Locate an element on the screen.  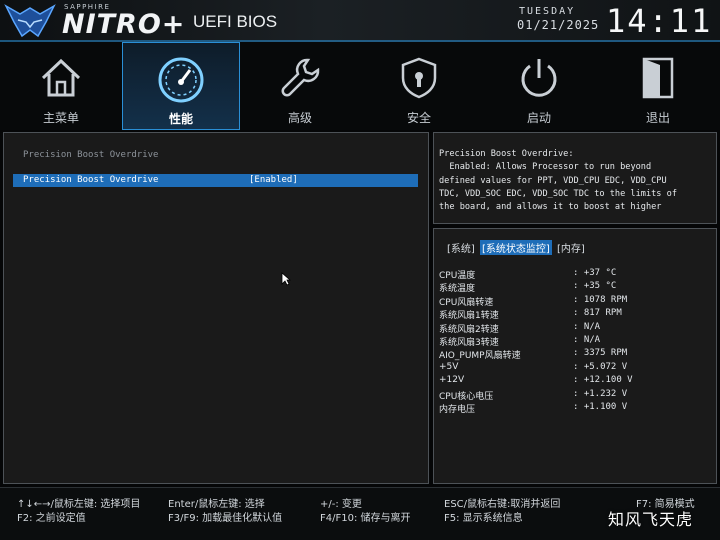
monitor-value: : 1078 RPM is located at coordinates (600, 299).